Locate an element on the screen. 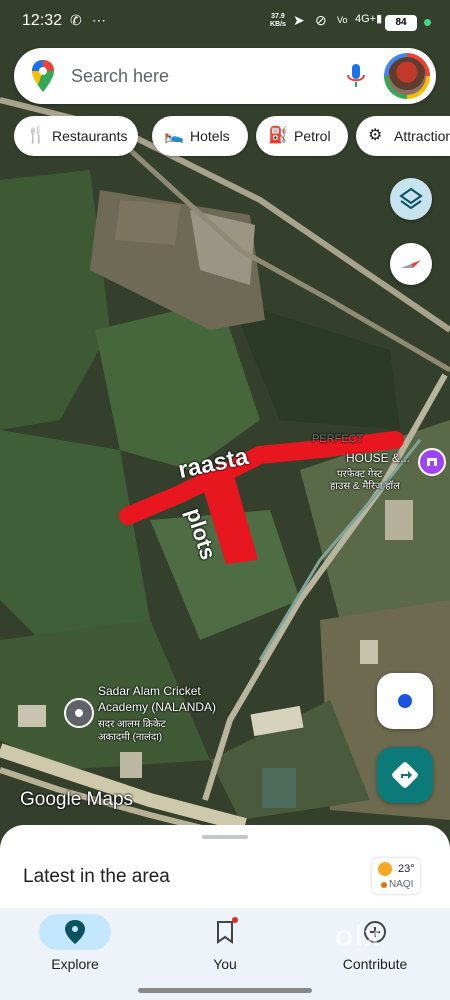 This screenshot has width=450, height=1000. sheet-drag-handle is located at coordinates (225, 837).